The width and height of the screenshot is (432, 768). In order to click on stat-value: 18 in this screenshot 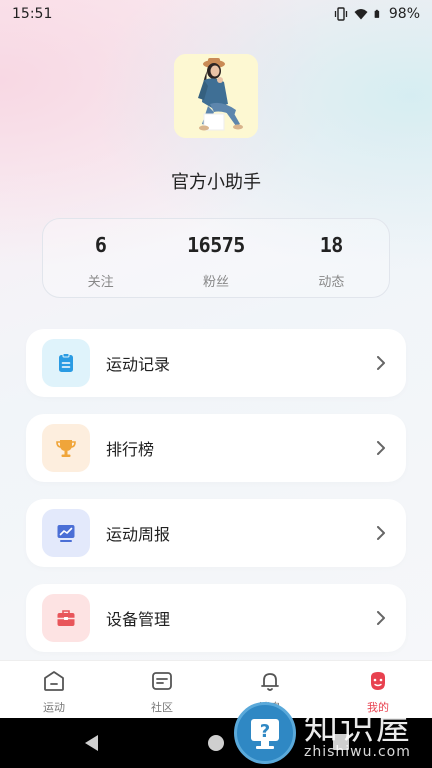, I will do `click(331, 245)`.